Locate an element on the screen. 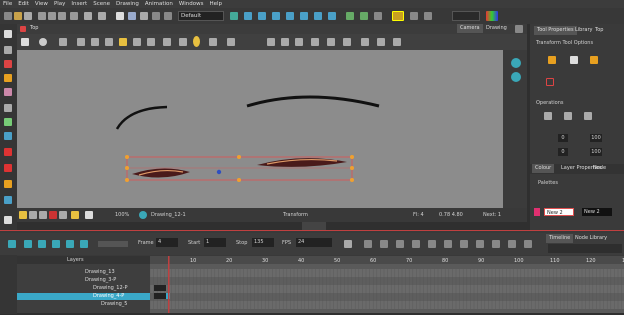 This screenshot has height=315, width=624. stroke-icon is located at coordinates (8, 184).